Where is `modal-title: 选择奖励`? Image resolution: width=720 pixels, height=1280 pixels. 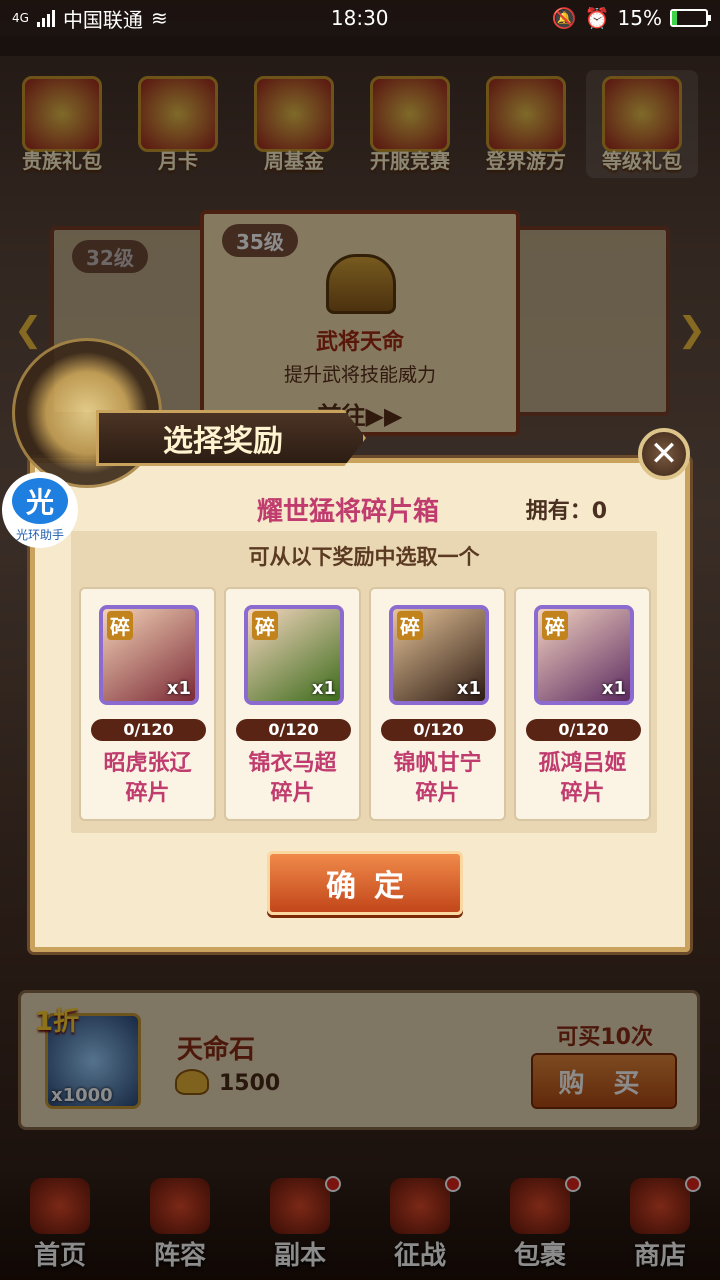 modal-title: 选择奖励 is located at coordinates (231, 438).